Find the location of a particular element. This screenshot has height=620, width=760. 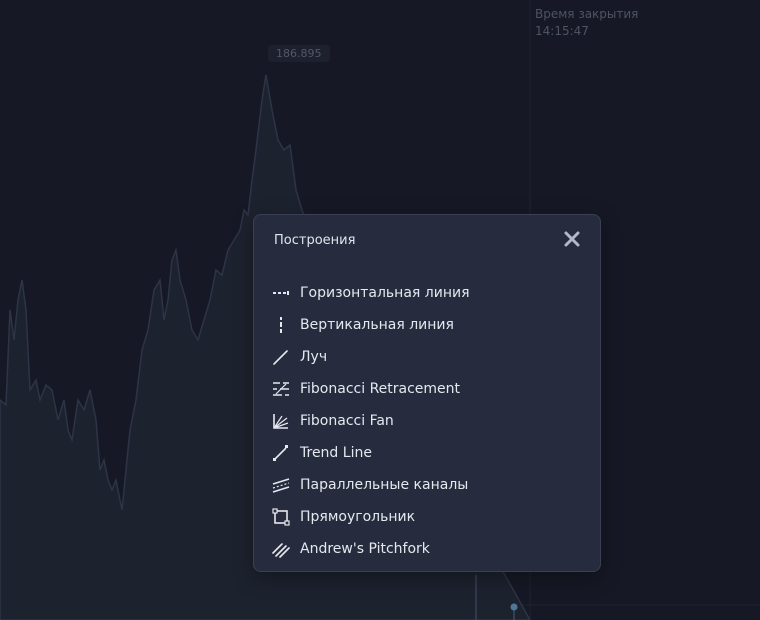

close-time-value: 14:15:47 is located at coordinates (562, 31).